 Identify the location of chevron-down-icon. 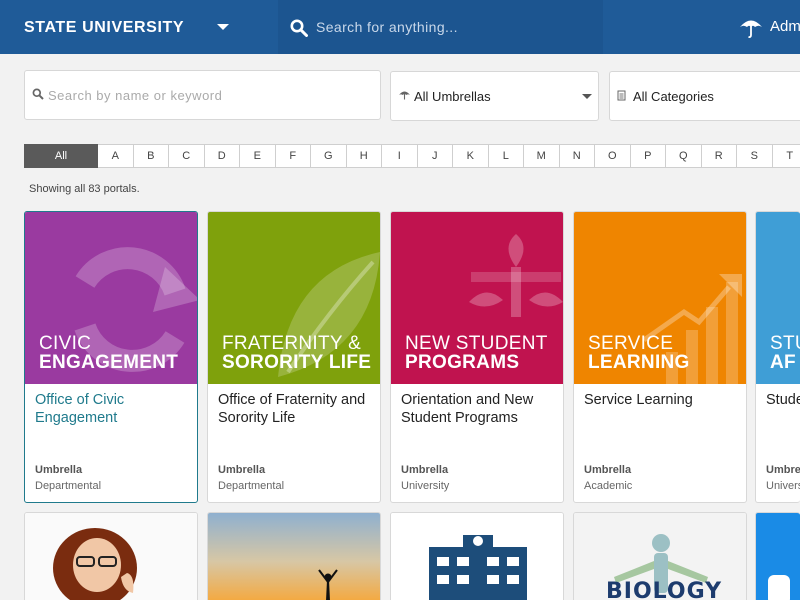
(587, 96).